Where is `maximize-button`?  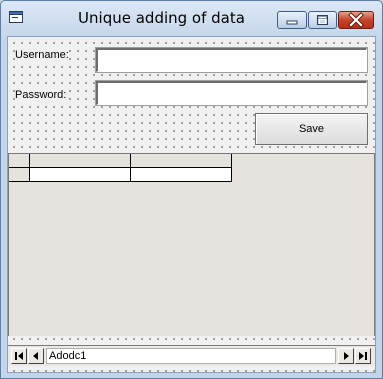
maximize-button is located at coordinates (322, 20).